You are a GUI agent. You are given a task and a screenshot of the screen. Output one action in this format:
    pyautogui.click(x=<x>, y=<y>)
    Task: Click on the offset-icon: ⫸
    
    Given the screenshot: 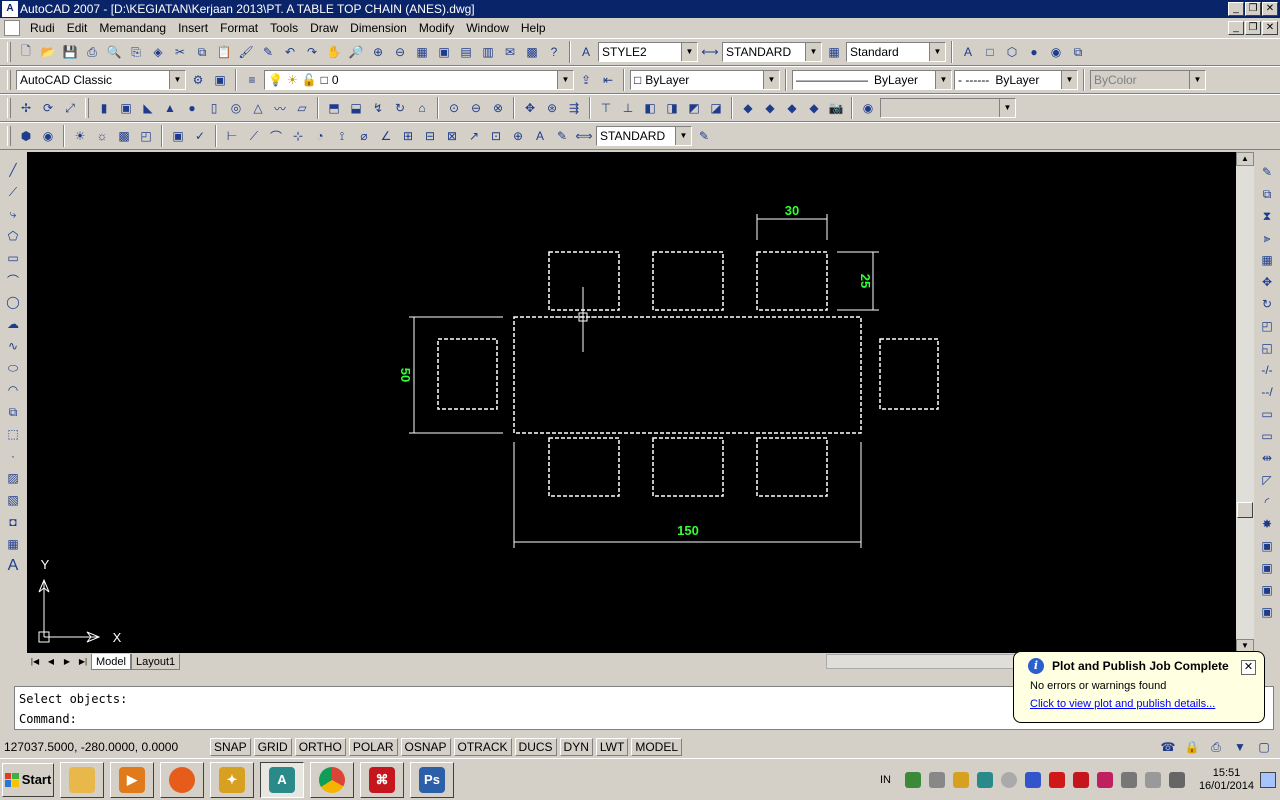 What is the action you would take?
    pyautogui.click(x=1267, y=238)
    